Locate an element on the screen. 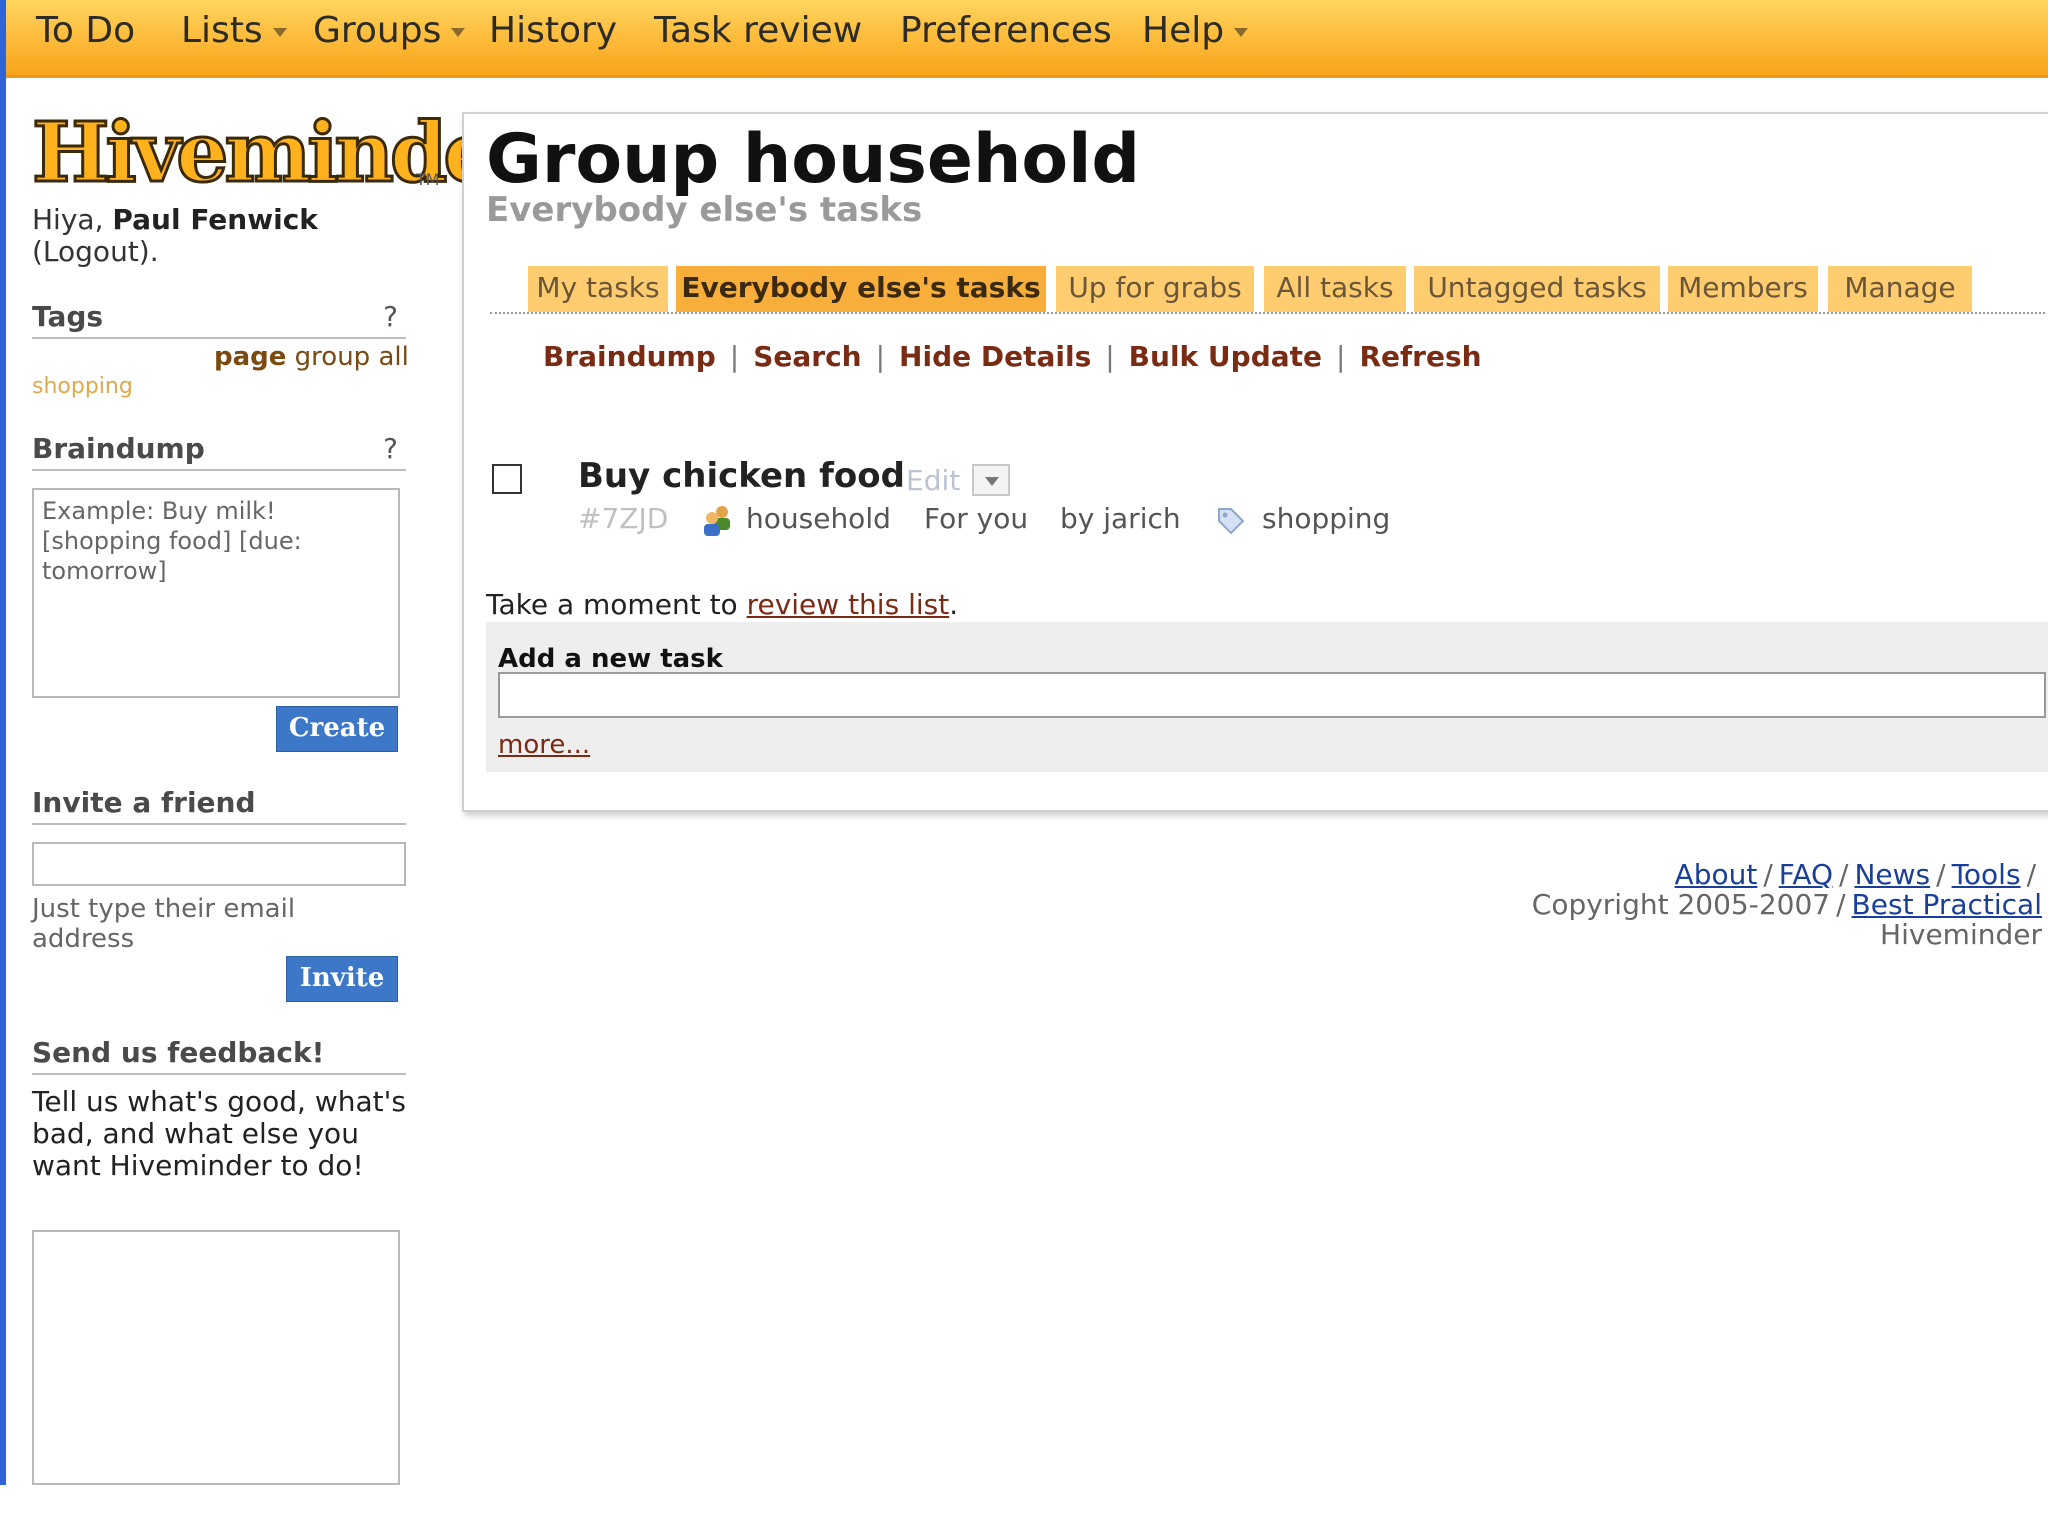  task-title: Buy chicken food is located at coordinates (741, 476).